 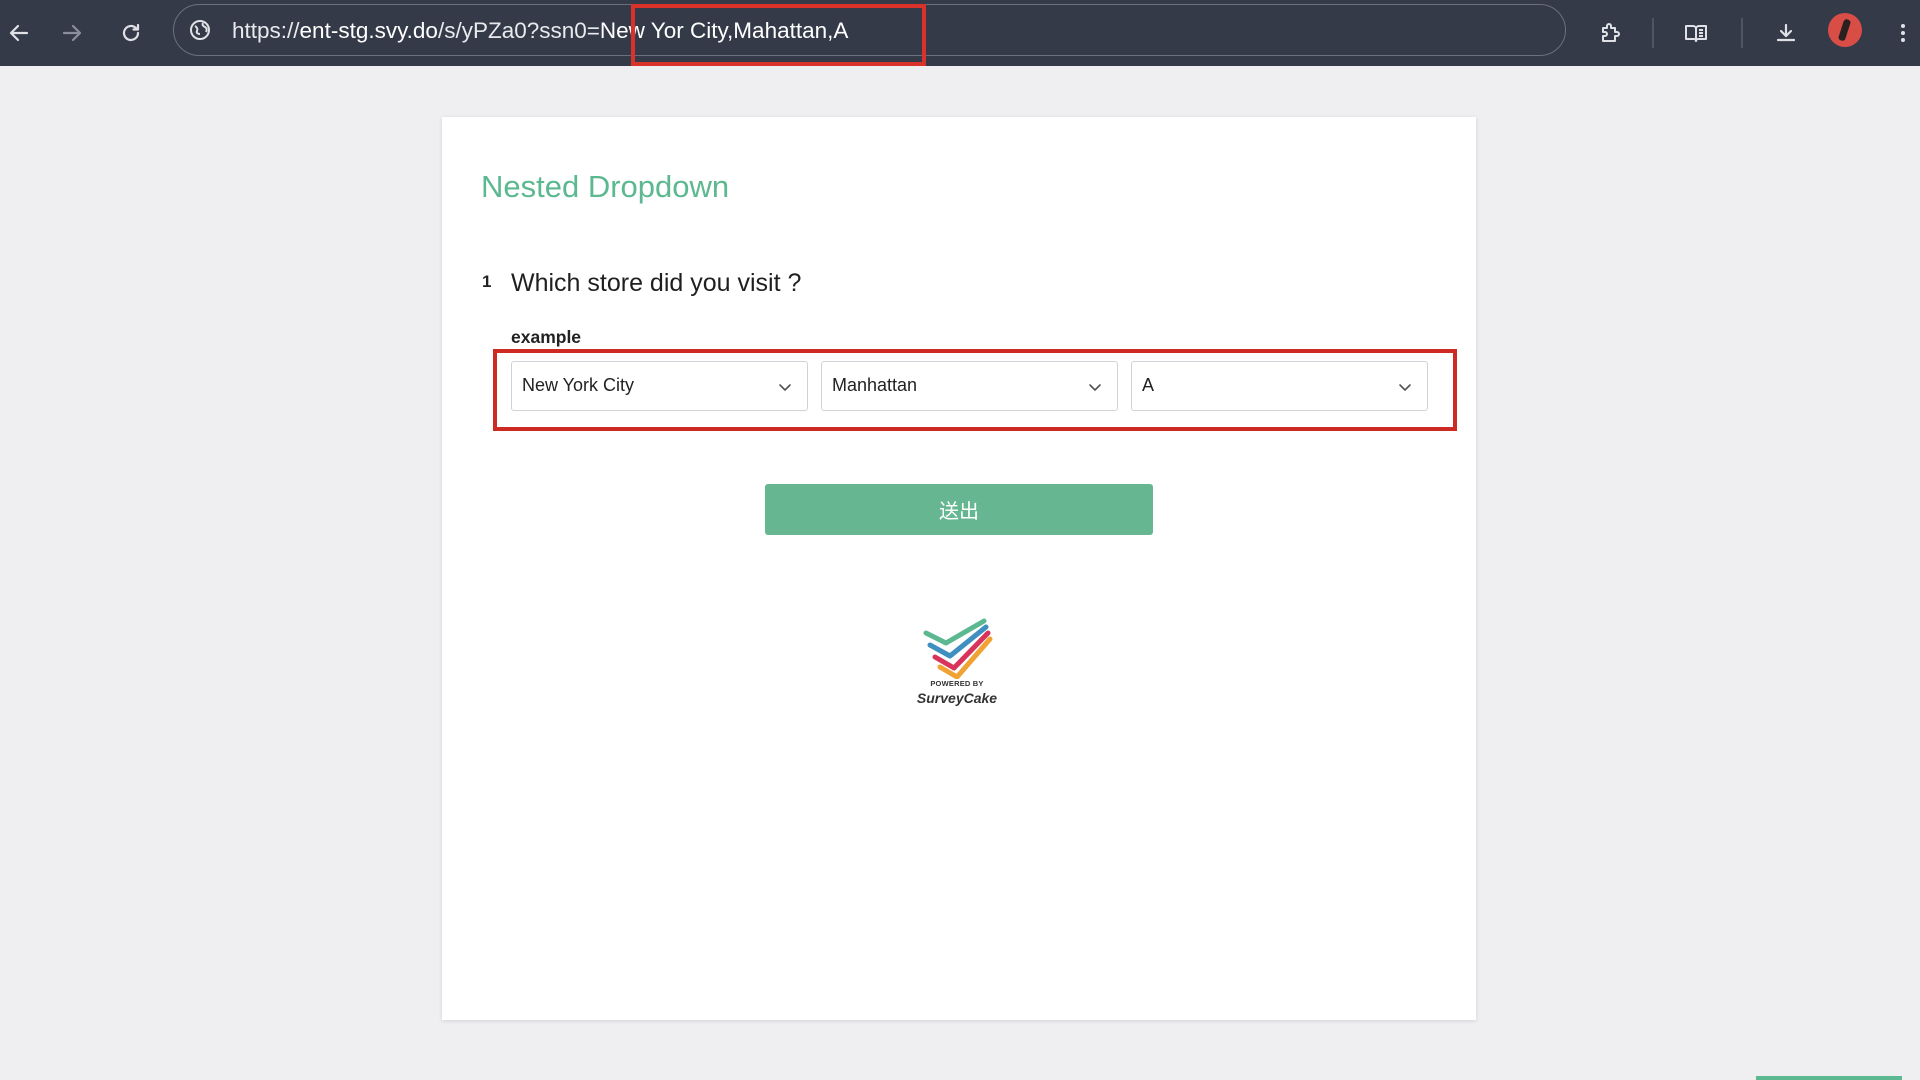 What do you see at coordinates (659, 386) in the screenshot?
I see `city-dropdown: New York City` at bounding box center [659, 386].